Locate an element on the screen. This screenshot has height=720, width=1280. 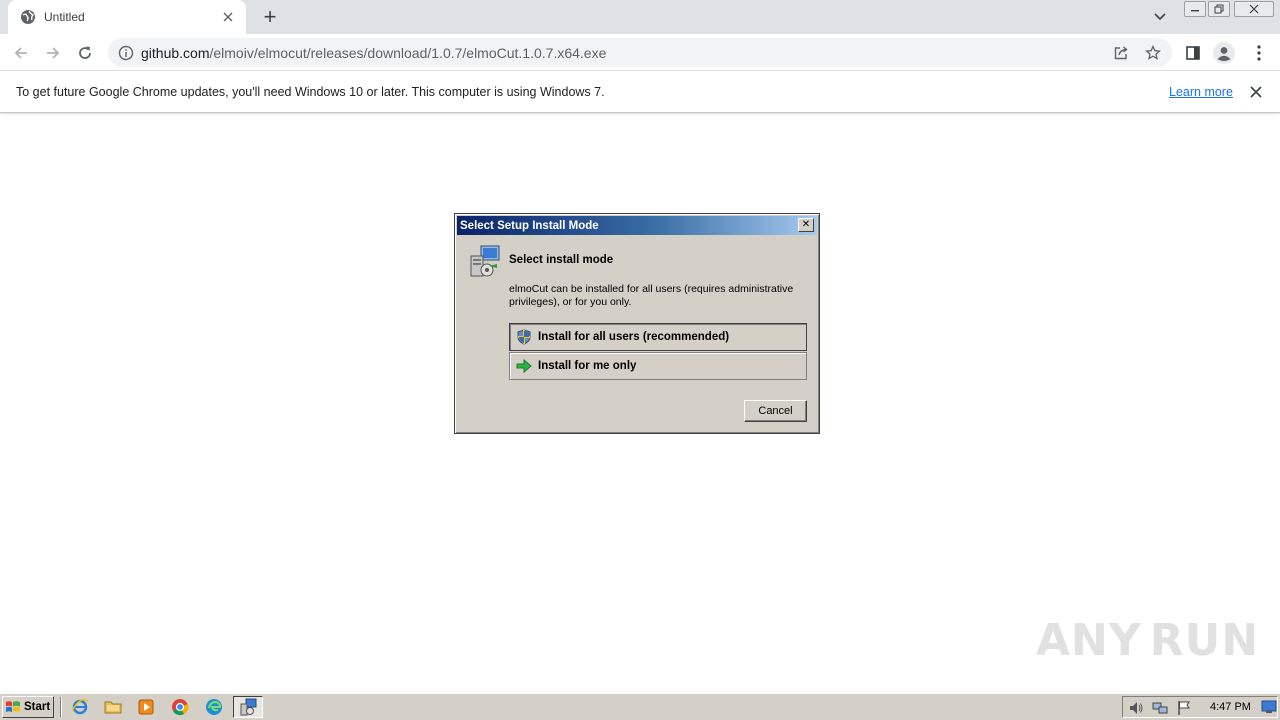
back-arrow-icon is located at coordinates (21, 53).